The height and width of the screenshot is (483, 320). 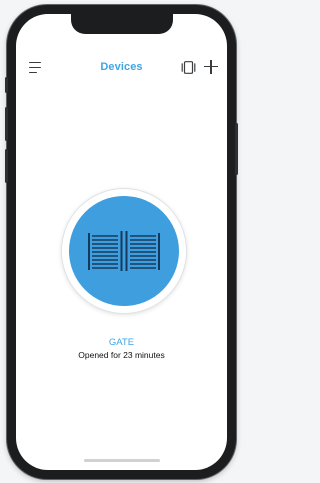 I want to click on gate-icon, so click(x=124, y=251).